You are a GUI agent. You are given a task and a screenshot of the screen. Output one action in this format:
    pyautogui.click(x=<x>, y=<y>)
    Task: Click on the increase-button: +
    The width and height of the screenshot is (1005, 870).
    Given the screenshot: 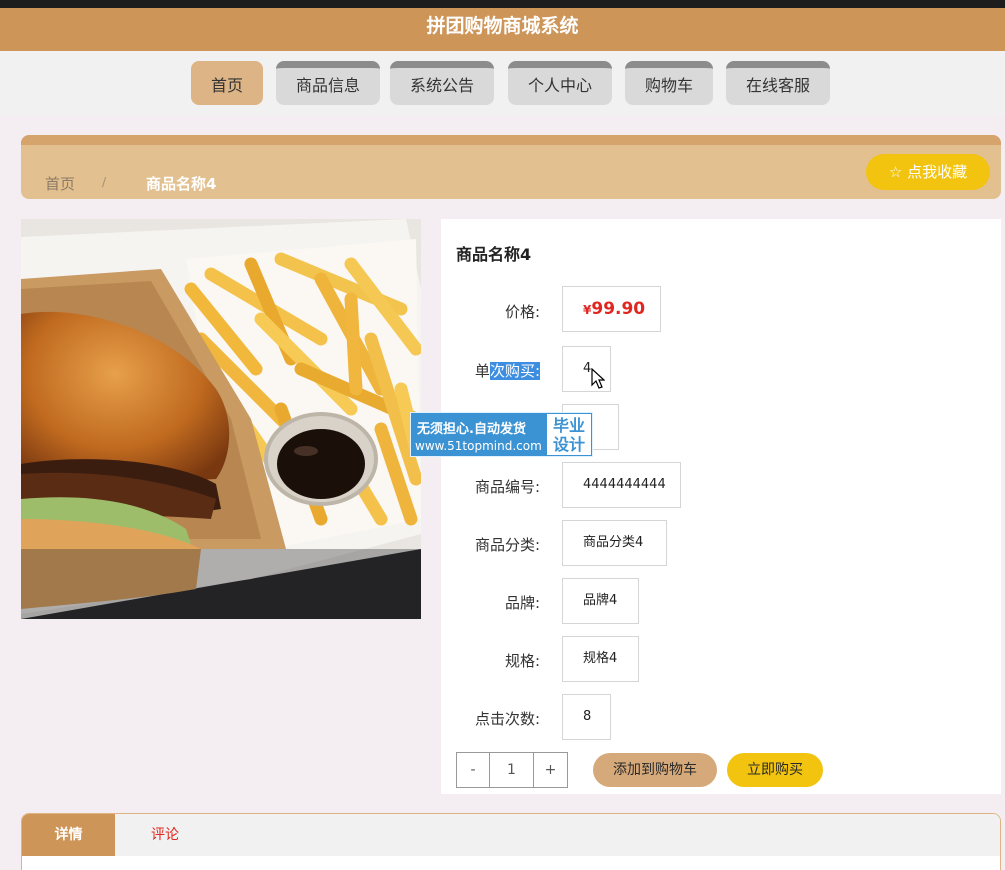 What is the action you would take?
    pyautogui.click(x=550, y=770)
    